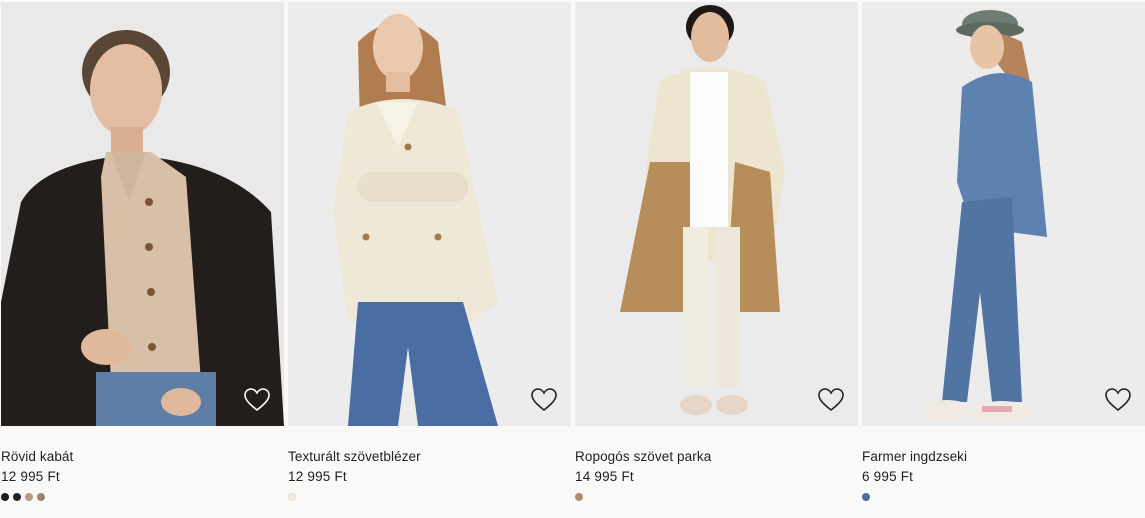  What do you see at coordinates (643, 456) in the screenshot?
I see `product-name: Ropogós szövet parka` at bounding box center [643, 456].